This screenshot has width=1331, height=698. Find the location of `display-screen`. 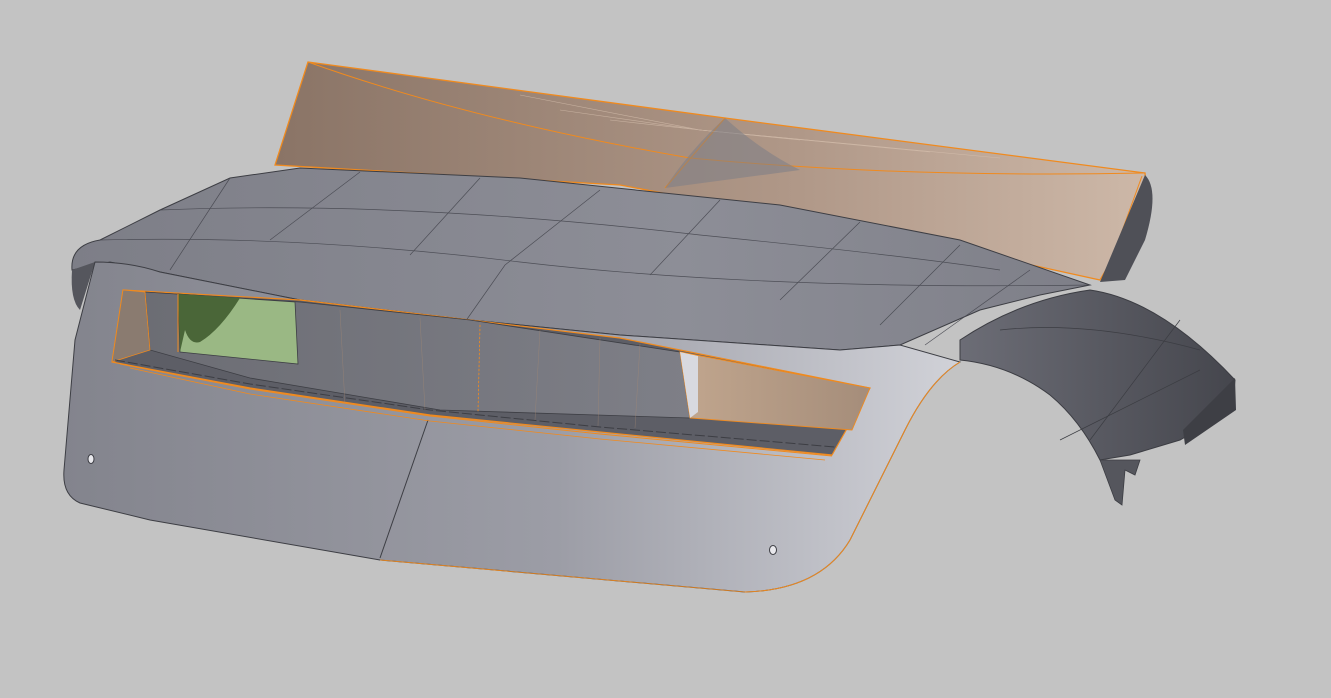

display-screen is located at coordinates (238, 329).